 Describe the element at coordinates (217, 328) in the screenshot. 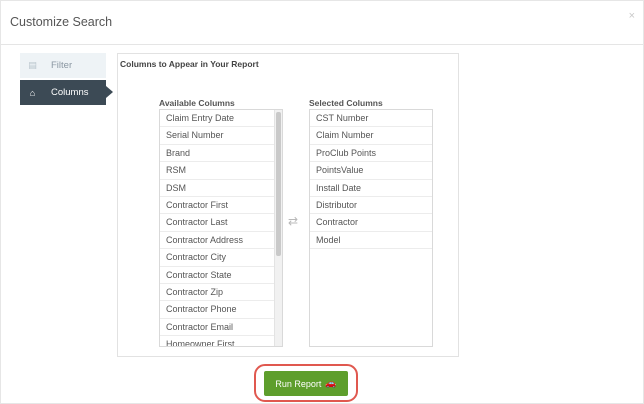

I see `available-column-list-item: Contractor Email` at that location.